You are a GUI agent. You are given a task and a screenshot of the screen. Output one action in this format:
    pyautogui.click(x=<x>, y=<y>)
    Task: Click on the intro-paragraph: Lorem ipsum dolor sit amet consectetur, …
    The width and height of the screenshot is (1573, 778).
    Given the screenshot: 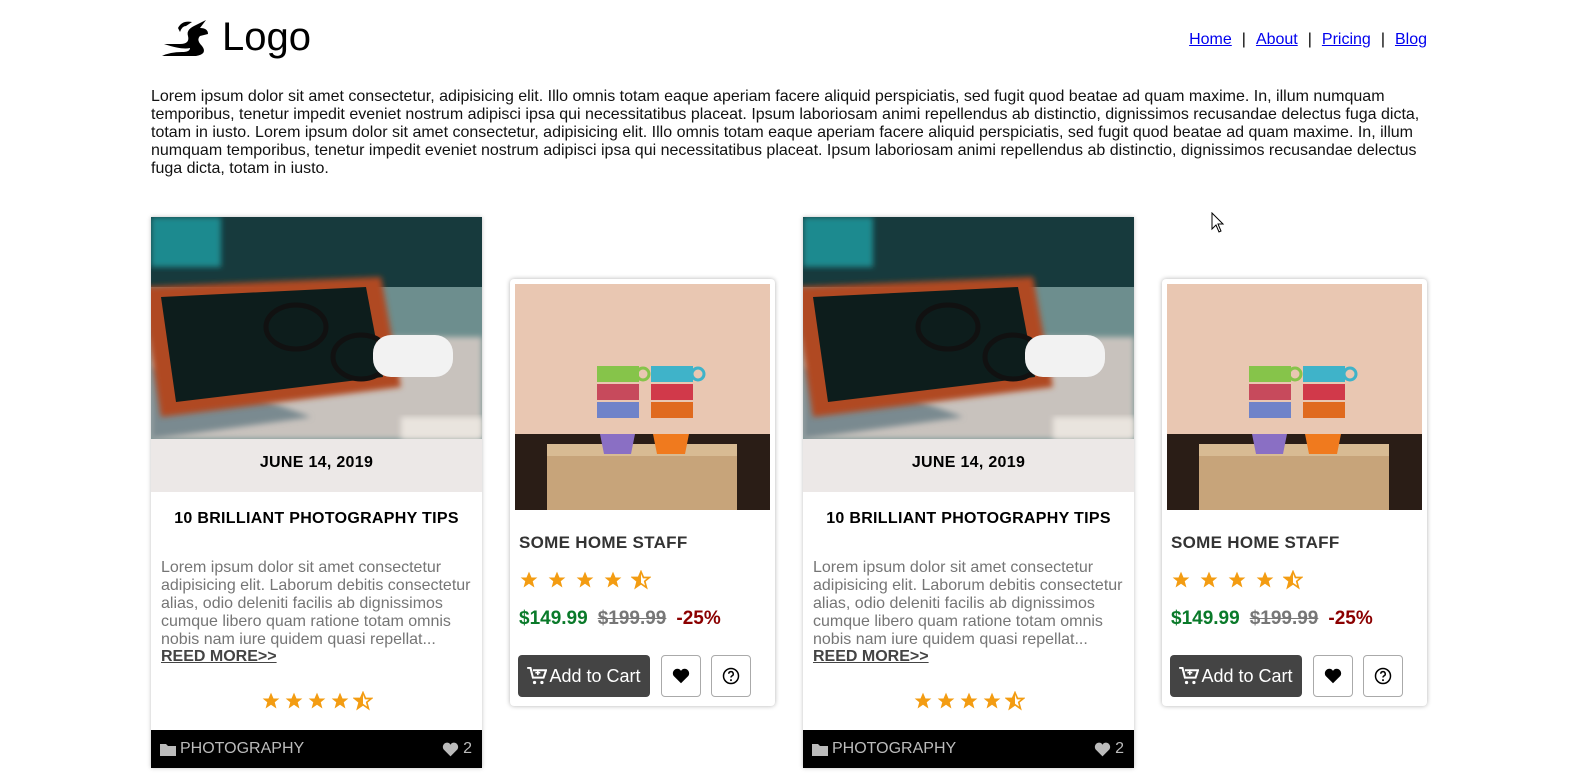 What is the action you would take?
    pyautogui.click(x=785, y=132)
    